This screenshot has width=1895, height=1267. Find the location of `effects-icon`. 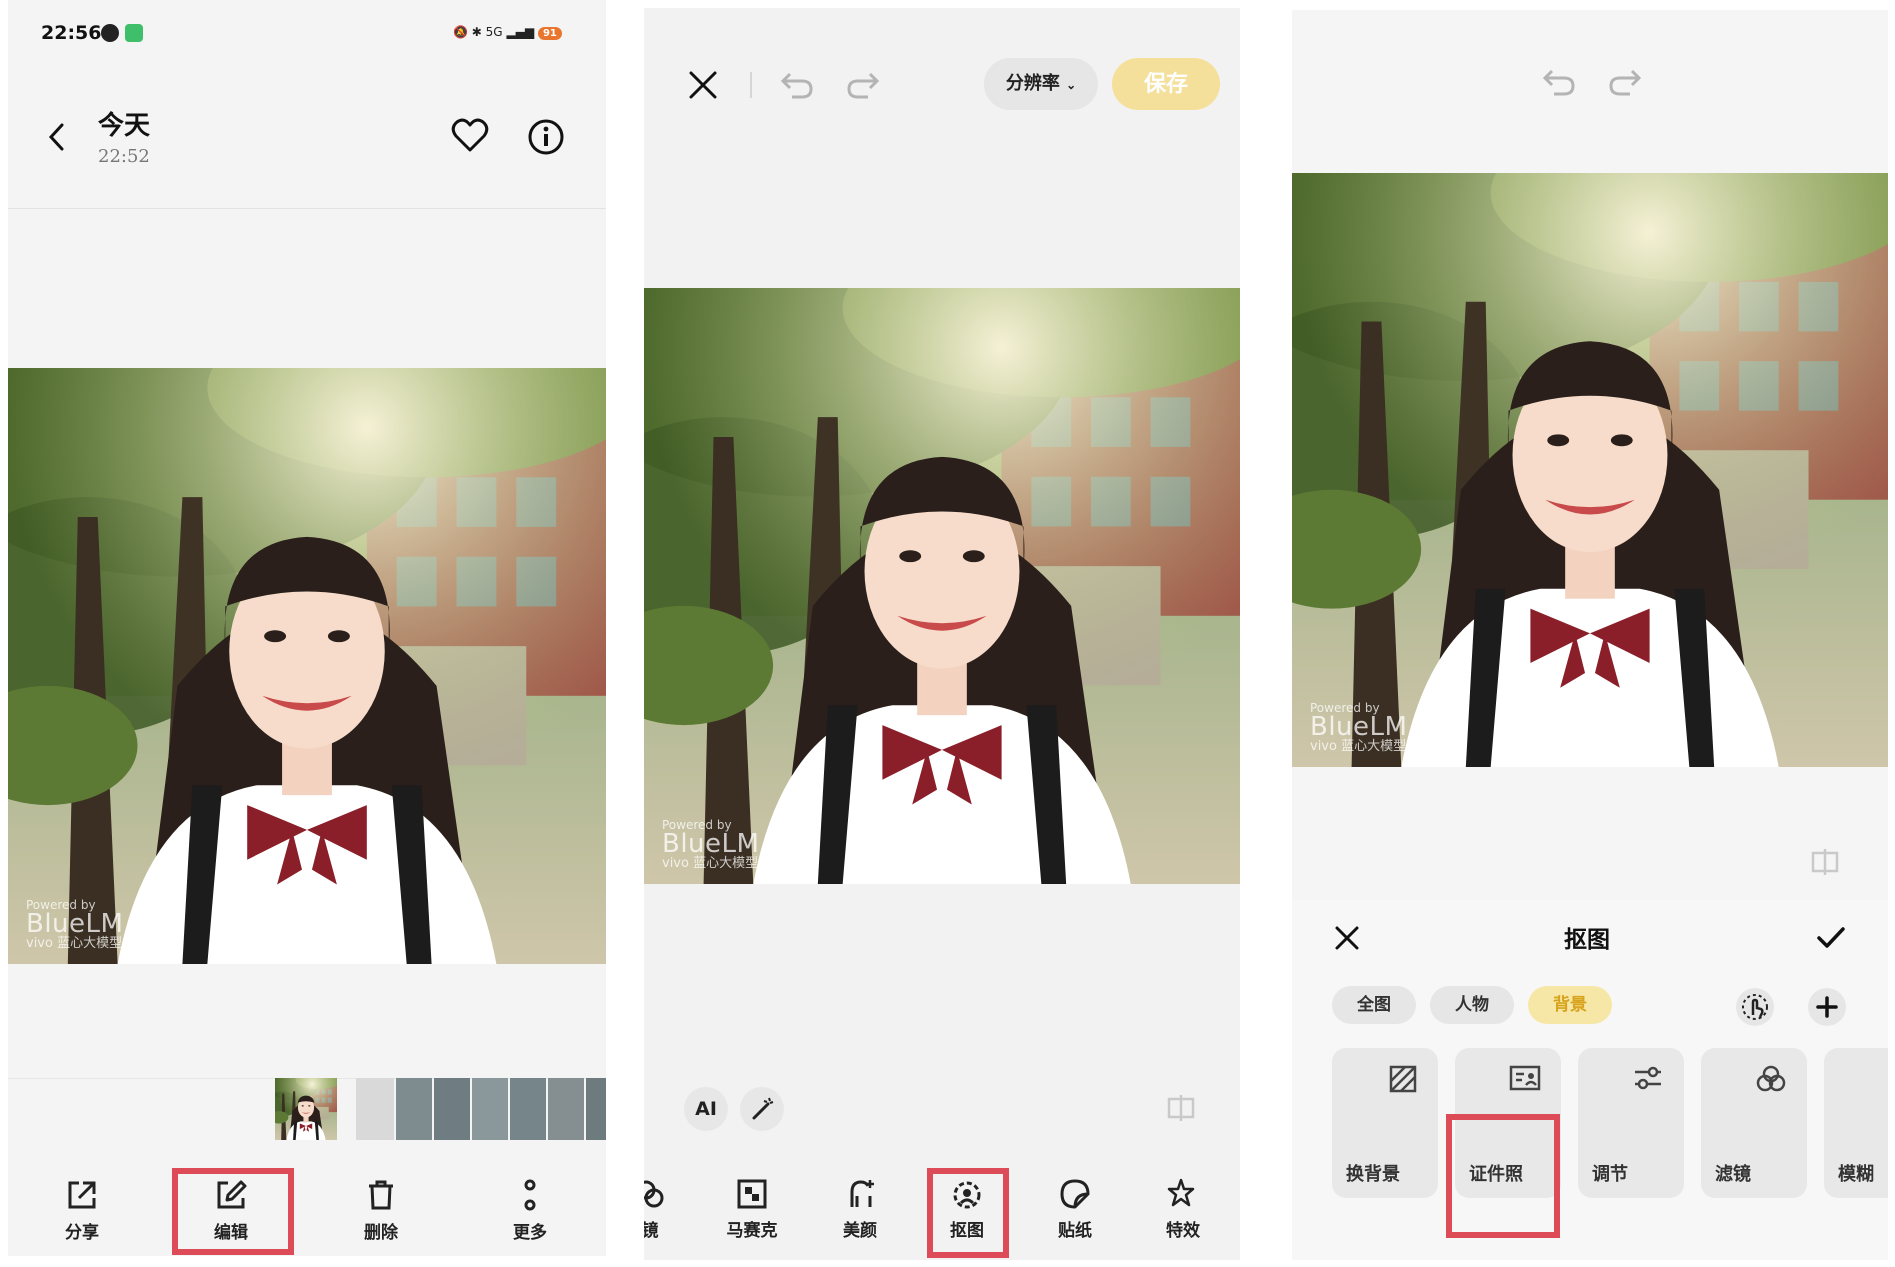

effects-icon is located at coordinates (1183, 1194).